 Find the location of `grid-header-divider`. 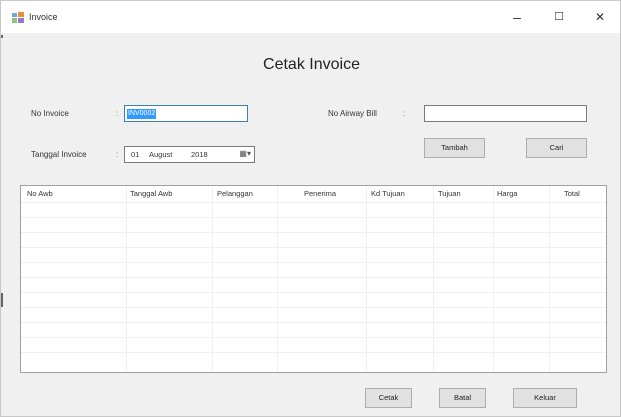

grid-header-divider is located at coordinates (313, 202).